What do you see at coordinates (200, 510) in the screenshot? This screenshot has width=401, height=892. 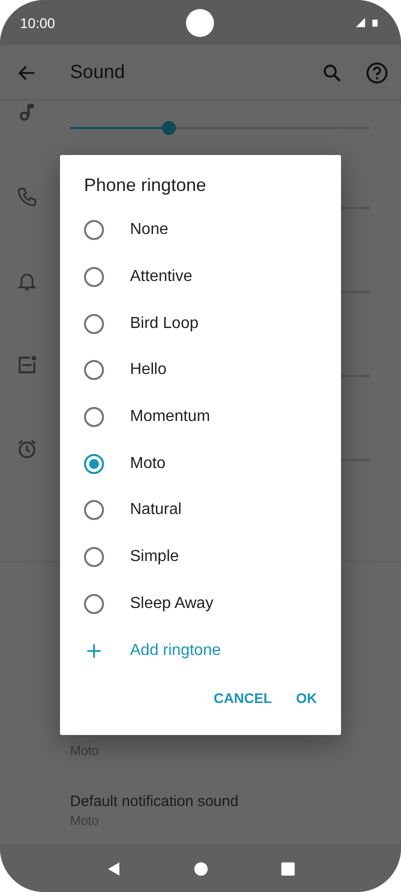 I see `radio-option: Natural` at bounding box center [200, 510].